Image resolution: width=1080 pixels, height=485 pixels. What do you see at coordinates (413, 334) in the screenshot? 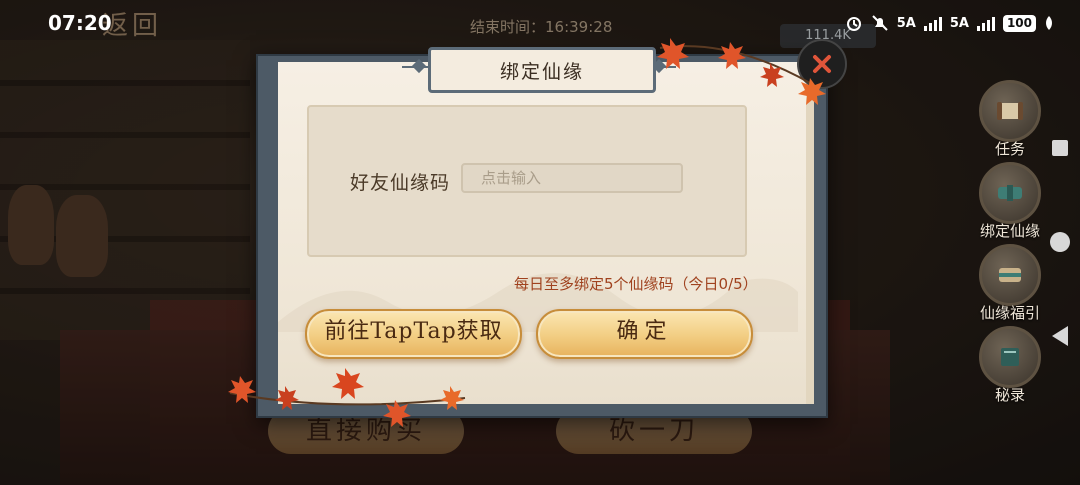
I see `goto-taptap-button: 前往TapTap获取` at bounding box center [413, 334].